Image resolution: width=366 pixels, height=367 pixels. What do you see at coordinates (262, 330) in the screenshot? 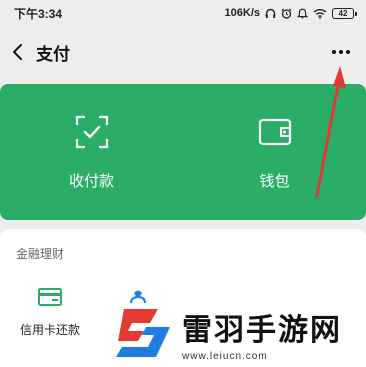
I see `watermark-name: 雷羽手游网` at bounding box center [262, 330].